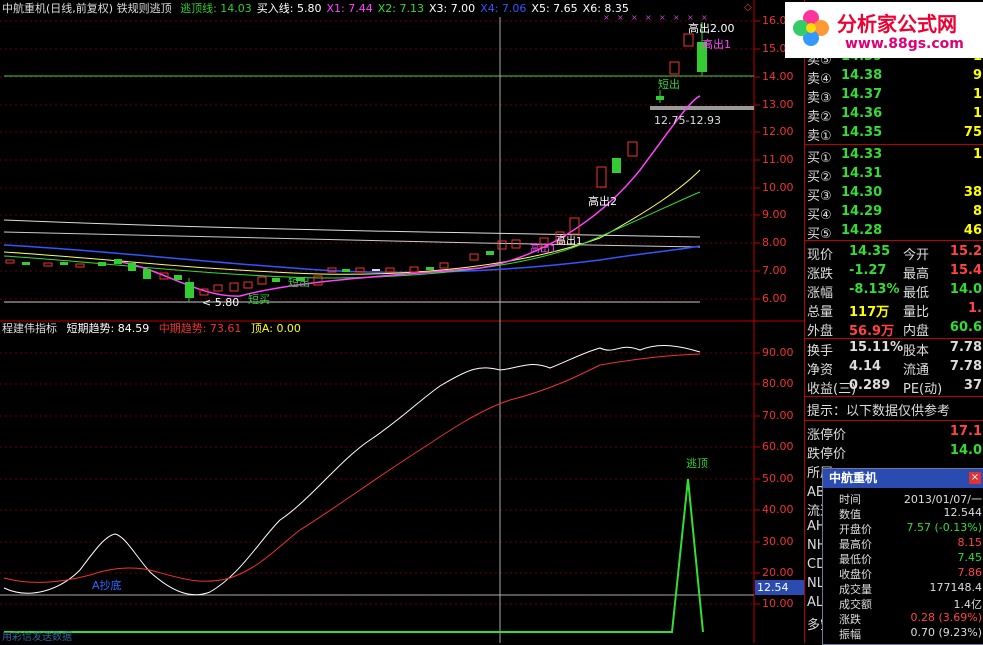 Image resolution: width=983 pixels, height=645 pixels. I want to click on quote-row: 买③ 14.30 38, so click(894, 194).